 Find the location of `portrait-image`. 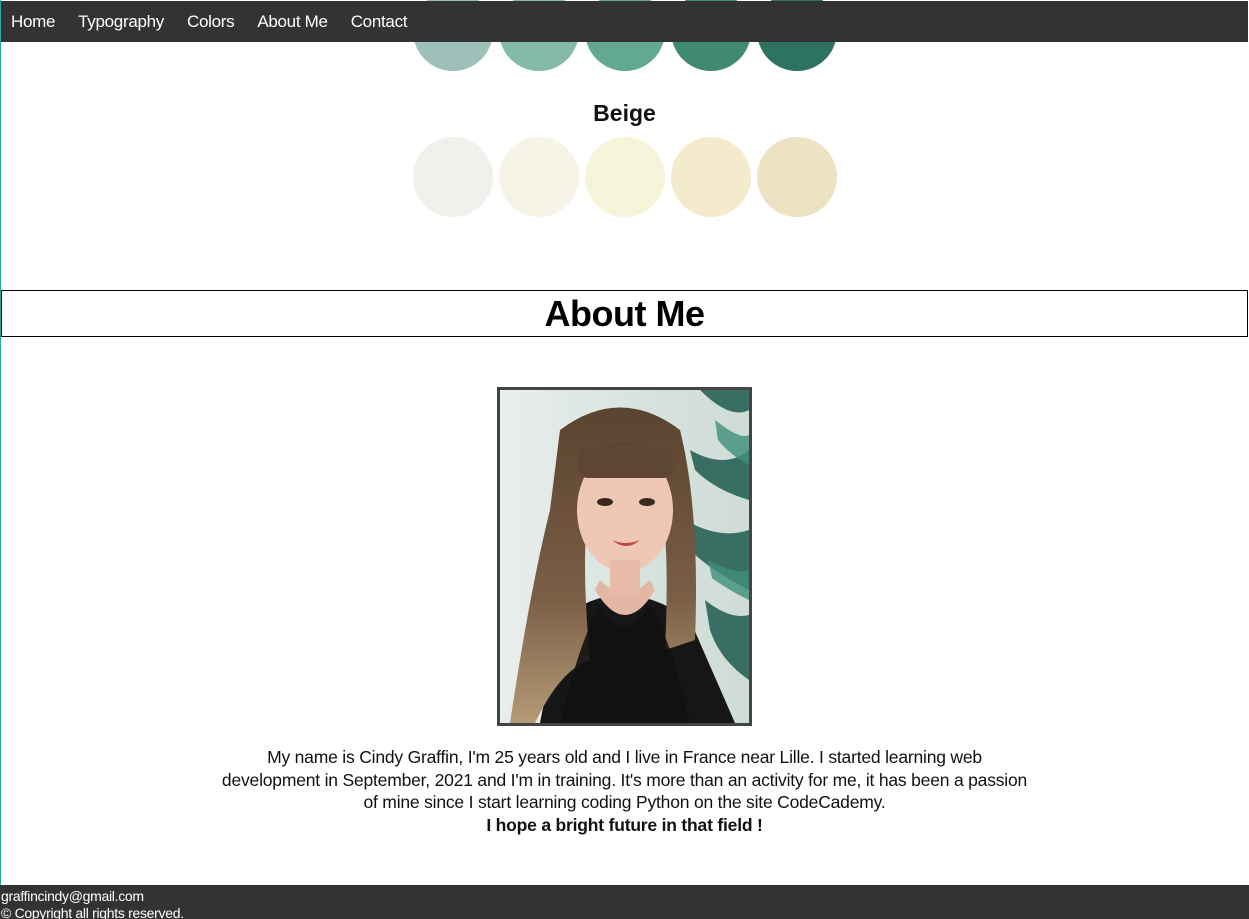

portrait-image is located at coordinates (624, 556).